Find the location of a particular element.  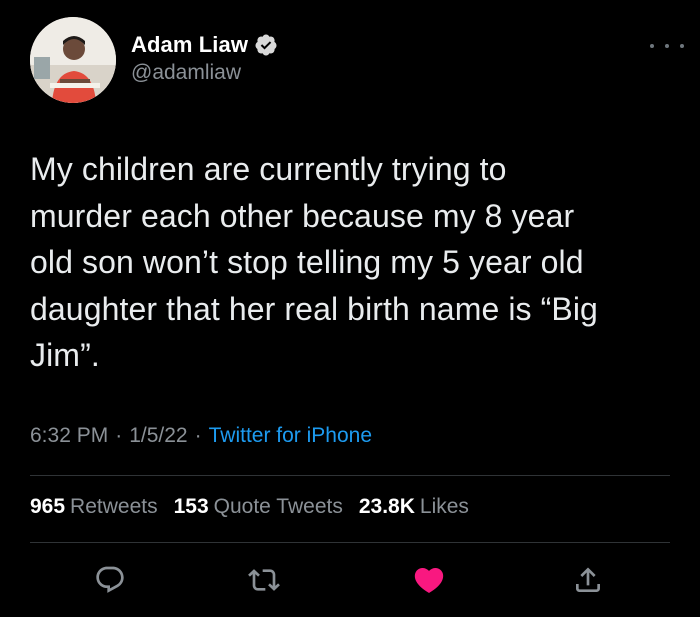

verified-badge-icon is located at coordinates (266, 45).